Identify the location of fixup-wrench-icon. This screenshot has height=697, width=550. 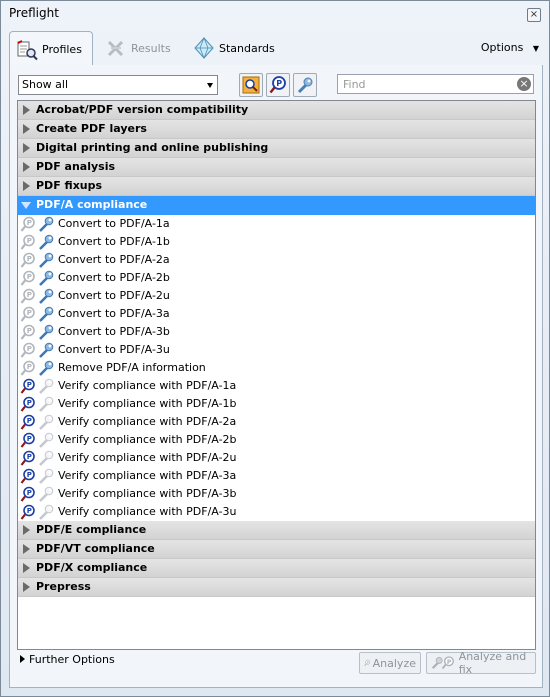
(305, 85).